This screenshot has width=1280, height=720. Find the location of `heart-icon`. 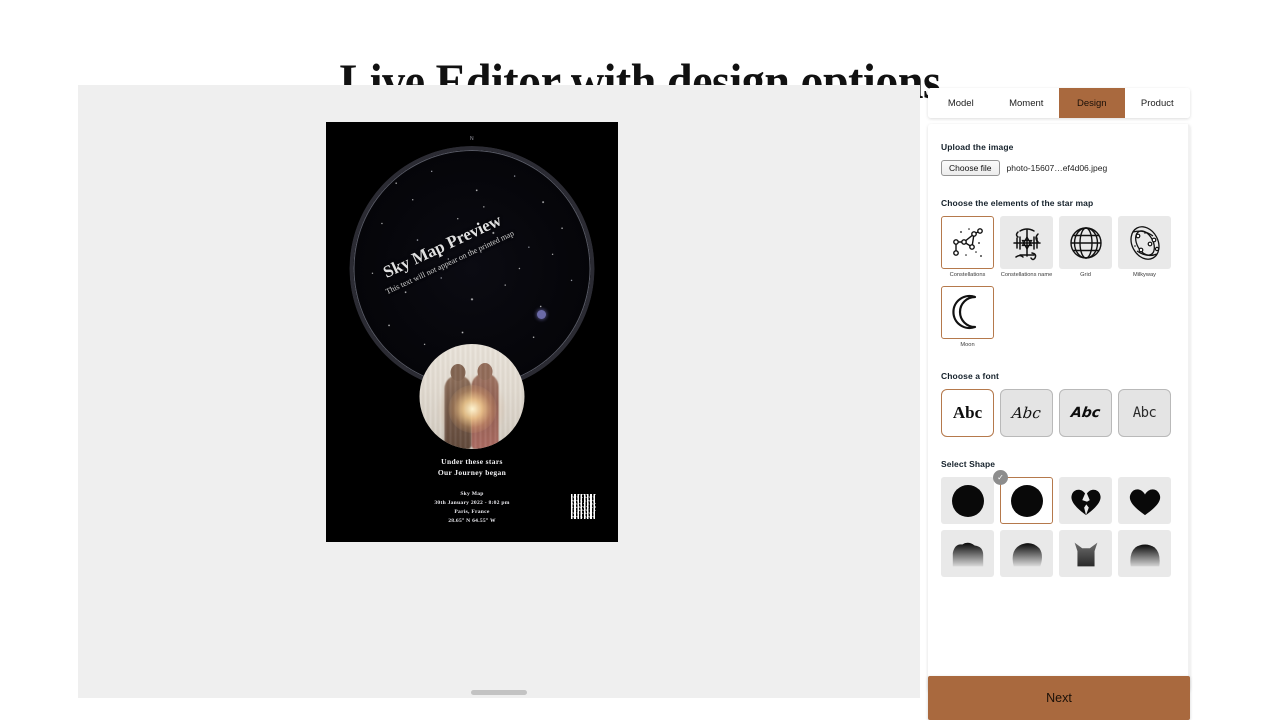

heart-icon is located at coordinates (1144, 501).